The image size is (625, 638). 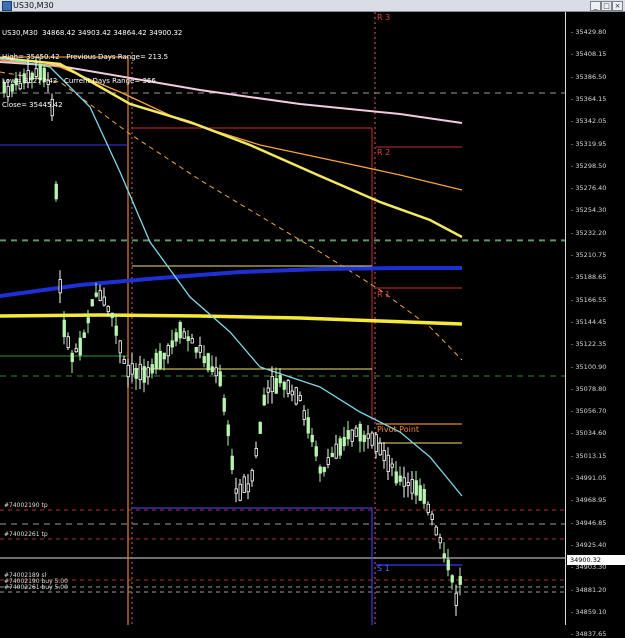 I want to click on pivot-point-label: Pivot Point, so click(x=398, y=429).